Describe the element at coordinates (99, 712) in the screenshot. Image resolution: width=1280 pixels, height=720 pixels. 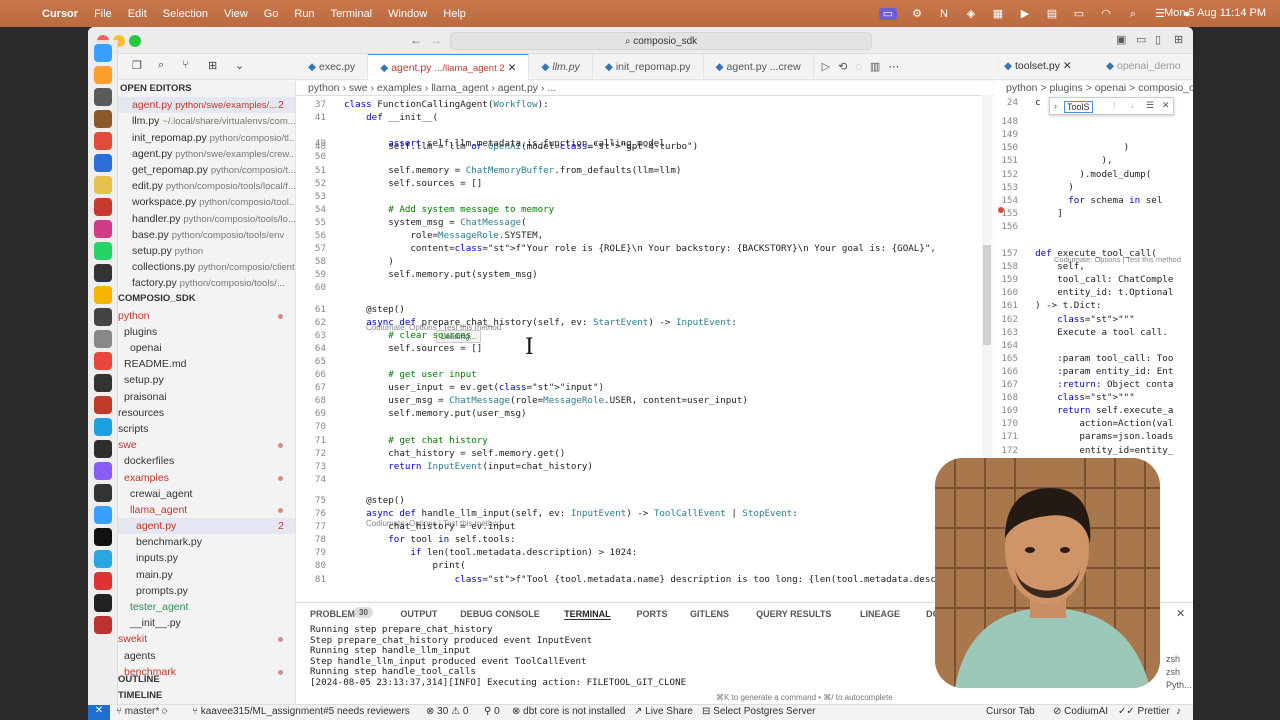
I see `remote-indicator-icon: ✕` at that location.